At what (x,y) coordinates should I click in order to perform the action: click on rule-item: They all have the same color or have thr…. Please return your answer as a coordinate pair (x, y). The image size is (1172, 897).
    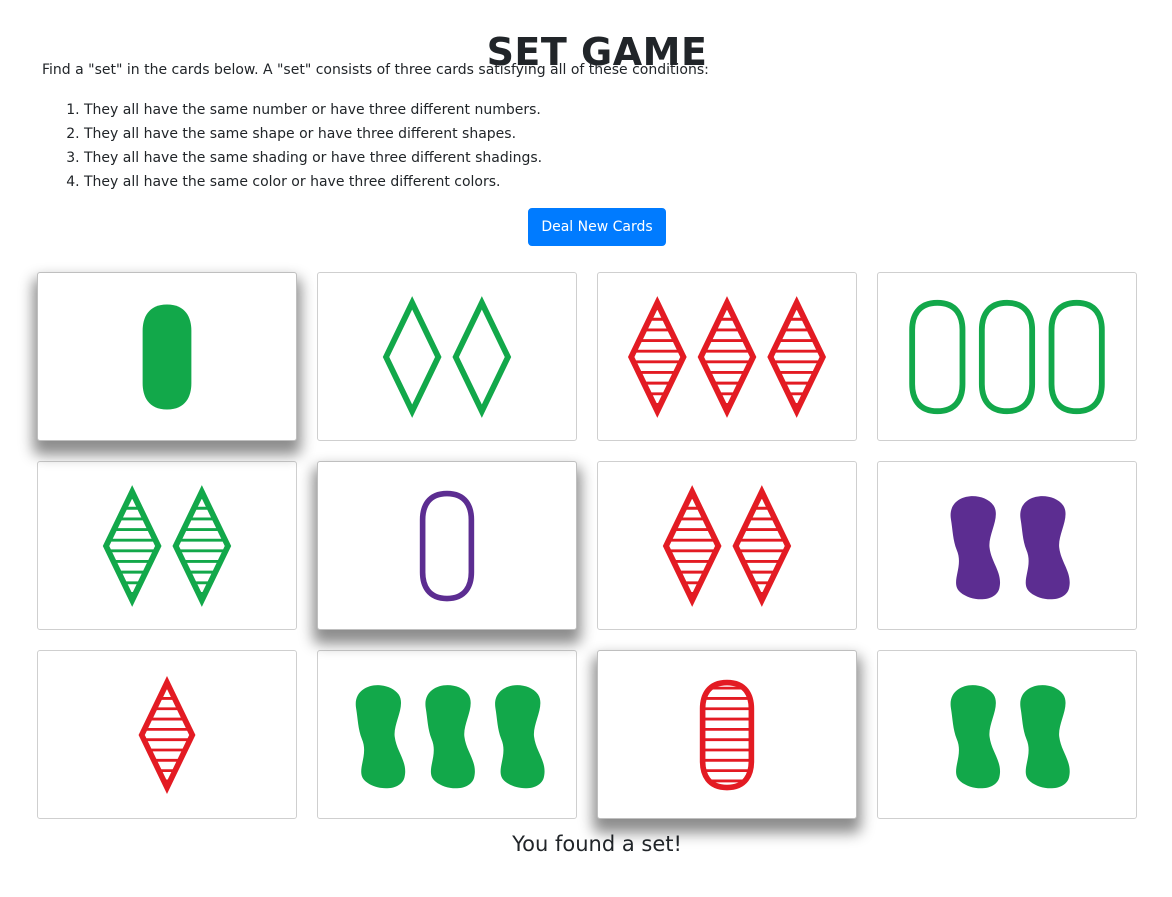
    Looking at the image, I should click on (313, 182).